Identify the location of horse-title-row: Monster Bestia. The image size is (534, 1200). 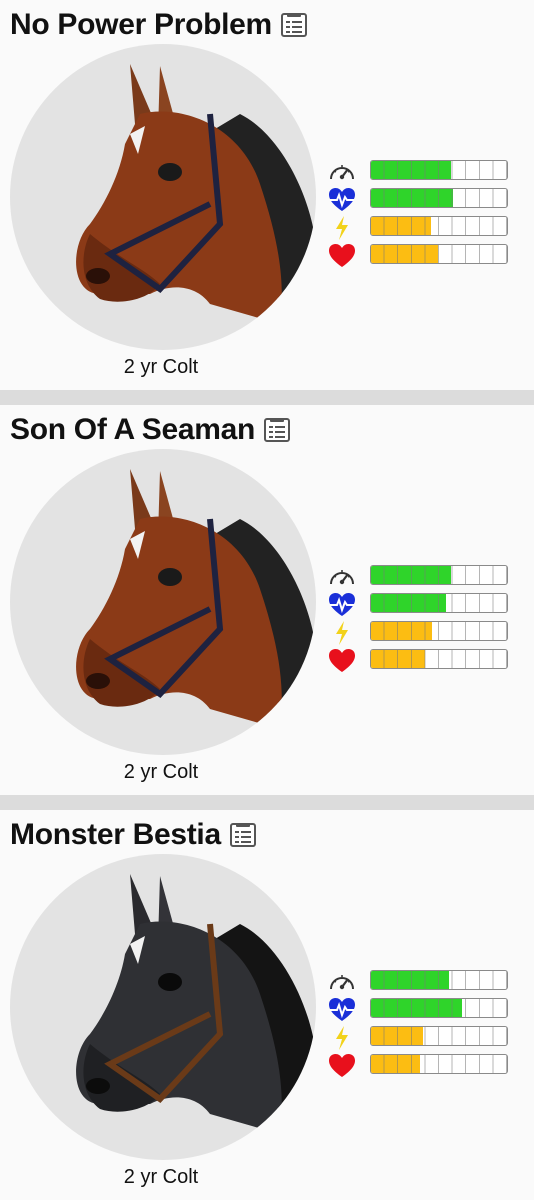
(133, 835).